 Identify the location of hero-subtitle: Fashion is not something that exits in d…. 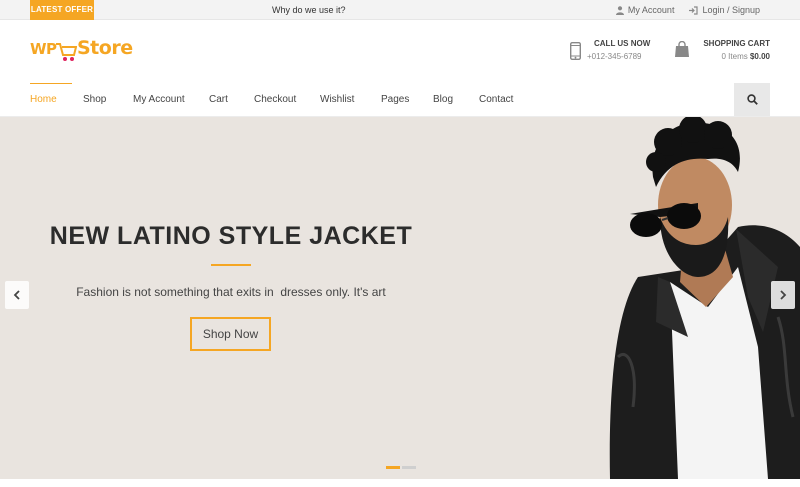
(231, 292).